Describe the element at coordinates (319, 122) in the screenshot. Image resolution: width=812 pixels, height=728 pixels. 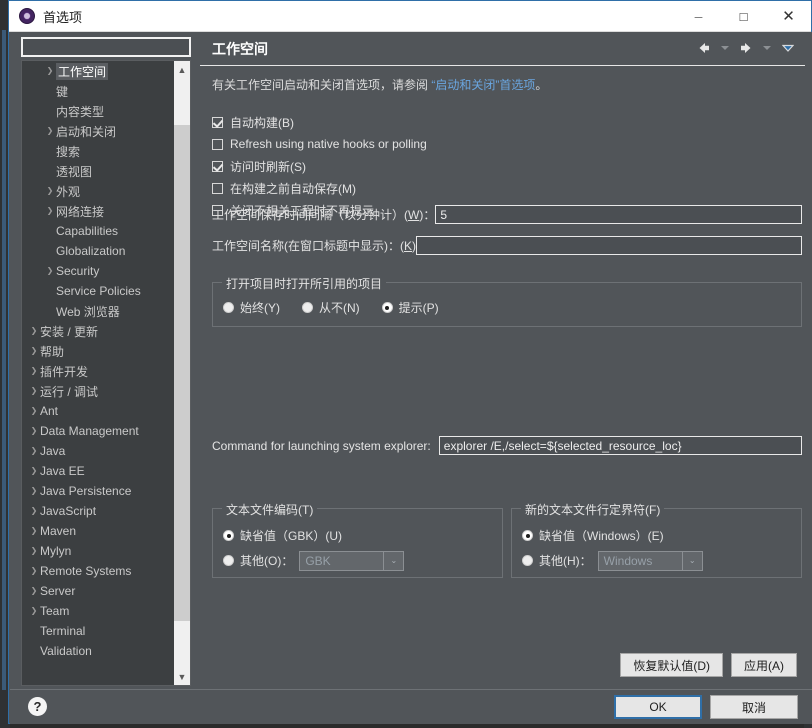
I see `checkbox-row: 自动构建(B)` at that location.